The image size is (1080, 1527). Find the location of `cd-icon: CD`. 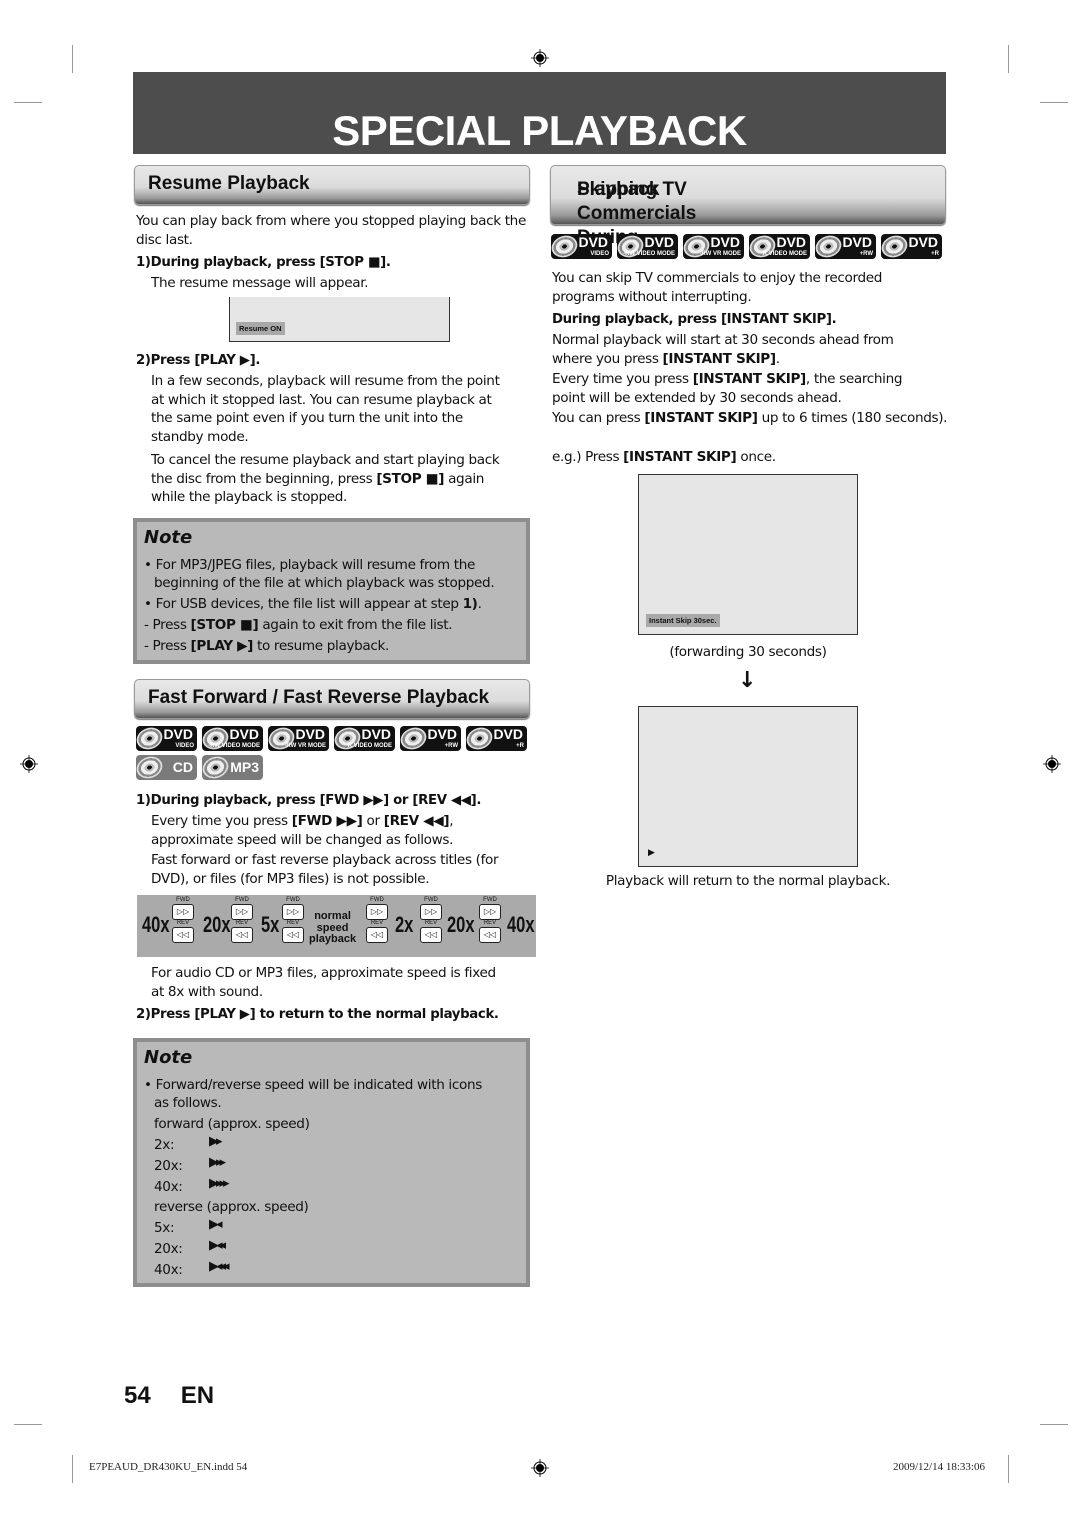

cd-icon: CD is located at coordinates (166, 767).